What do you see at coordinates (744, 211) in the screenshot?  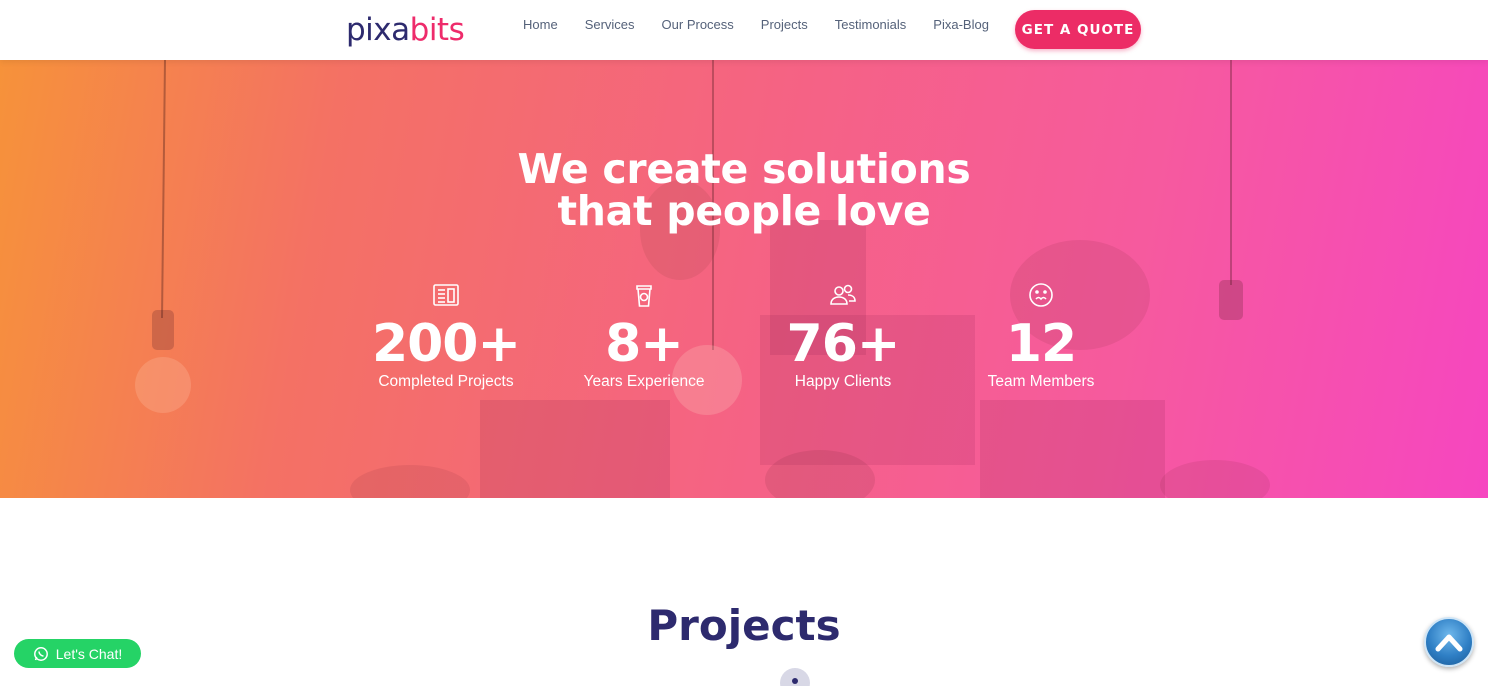 I see `hero-title-line2: that people love` at bounding box center [744, 211].